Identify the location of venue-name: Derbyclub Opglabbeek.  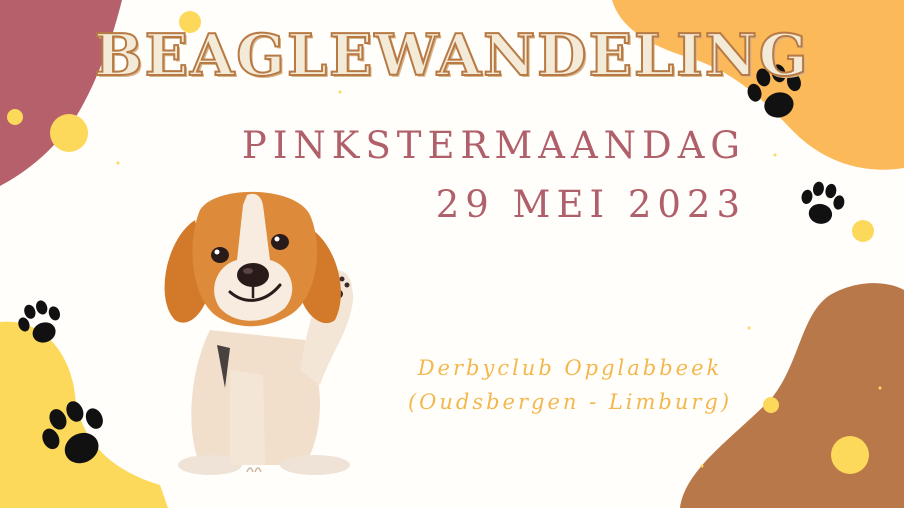
(570, 368).